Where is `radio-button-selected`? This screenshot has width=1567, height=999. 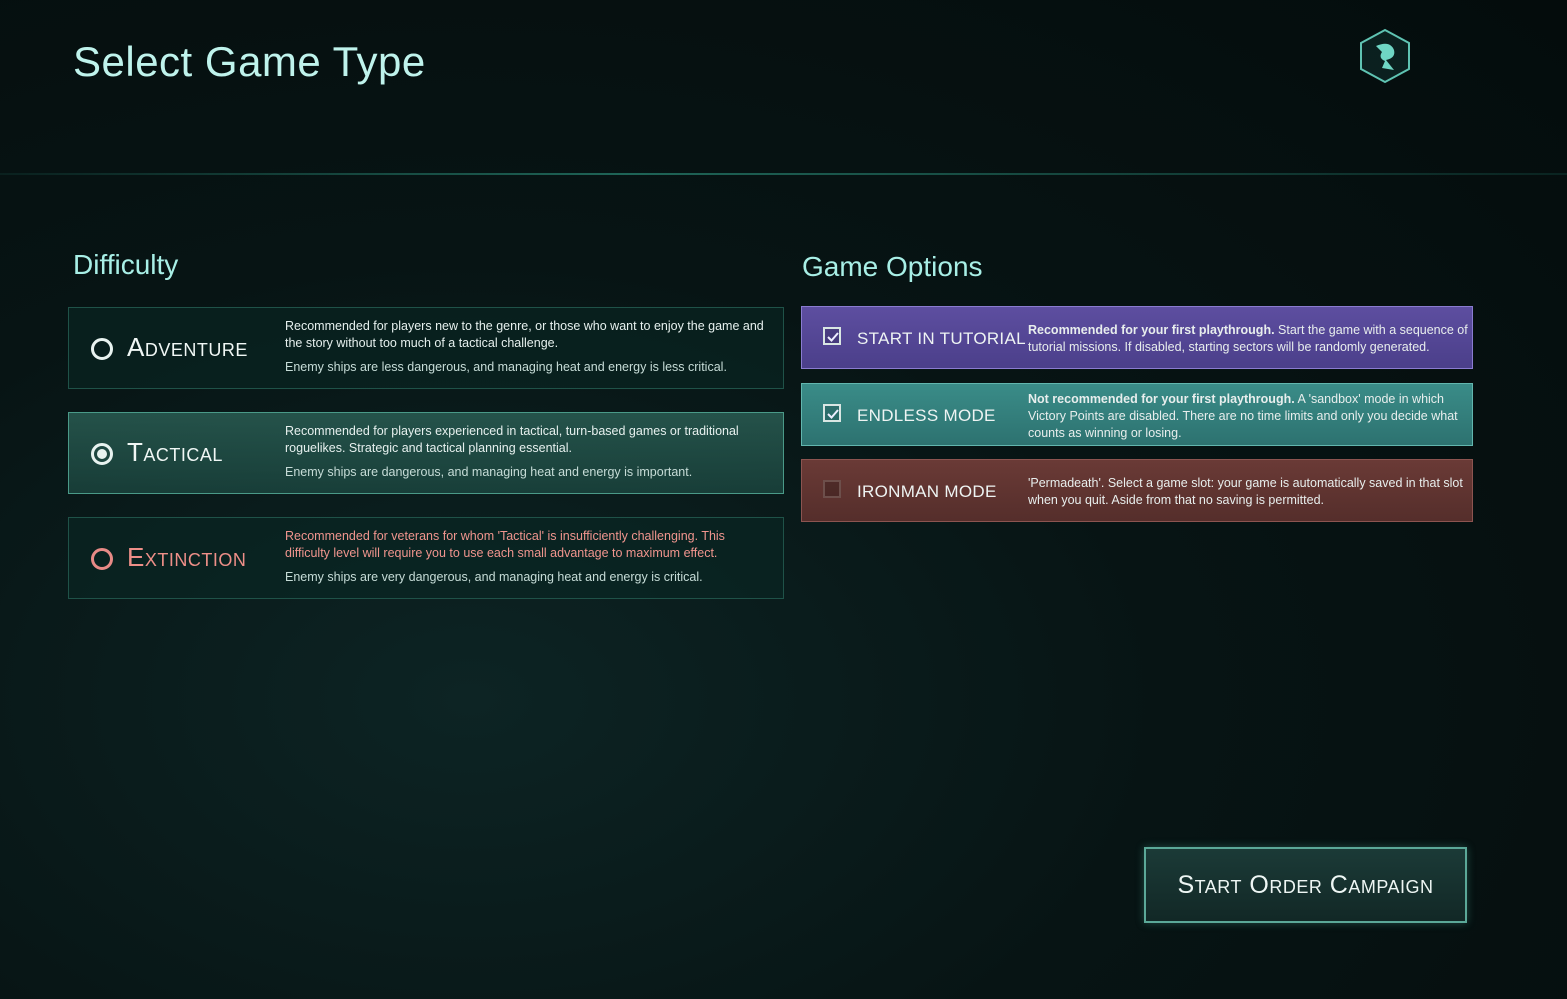
radio-button-selected is located at coordinates (102, 454).